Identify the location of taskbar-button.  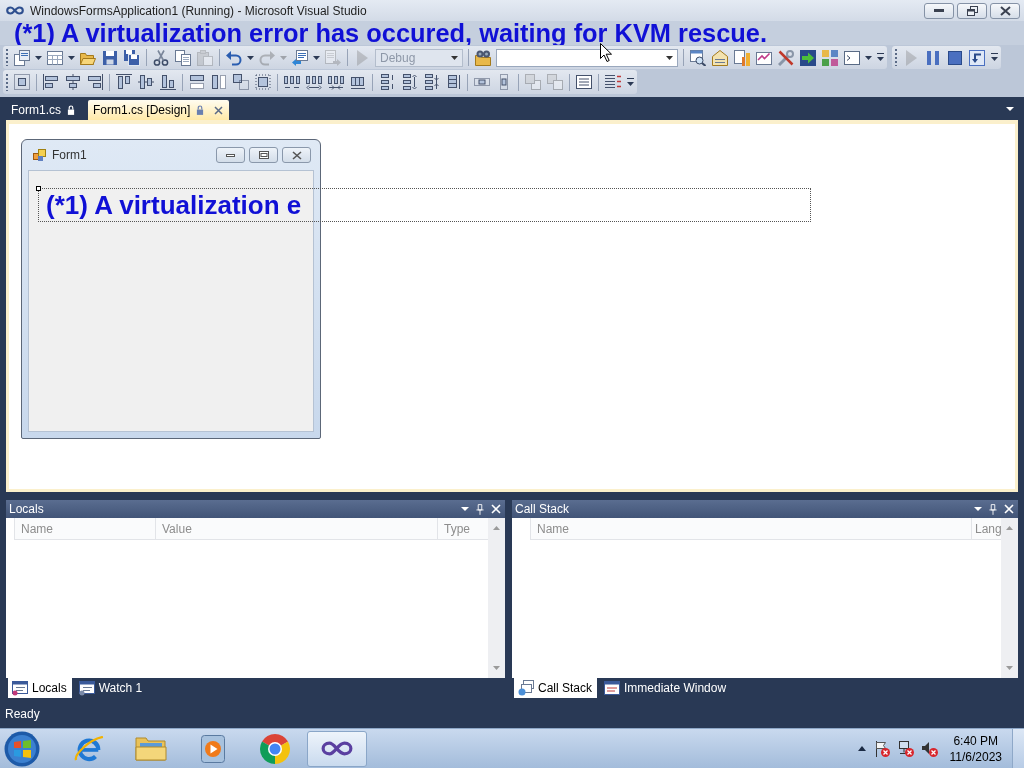
(337, 748).